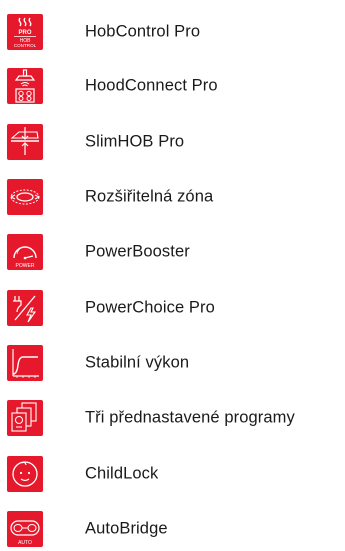 This screenshot has height=551, width=345. Describe the element at coordinates (25, 418) in the screenshot. I see `preset-programs-icon` at that location.